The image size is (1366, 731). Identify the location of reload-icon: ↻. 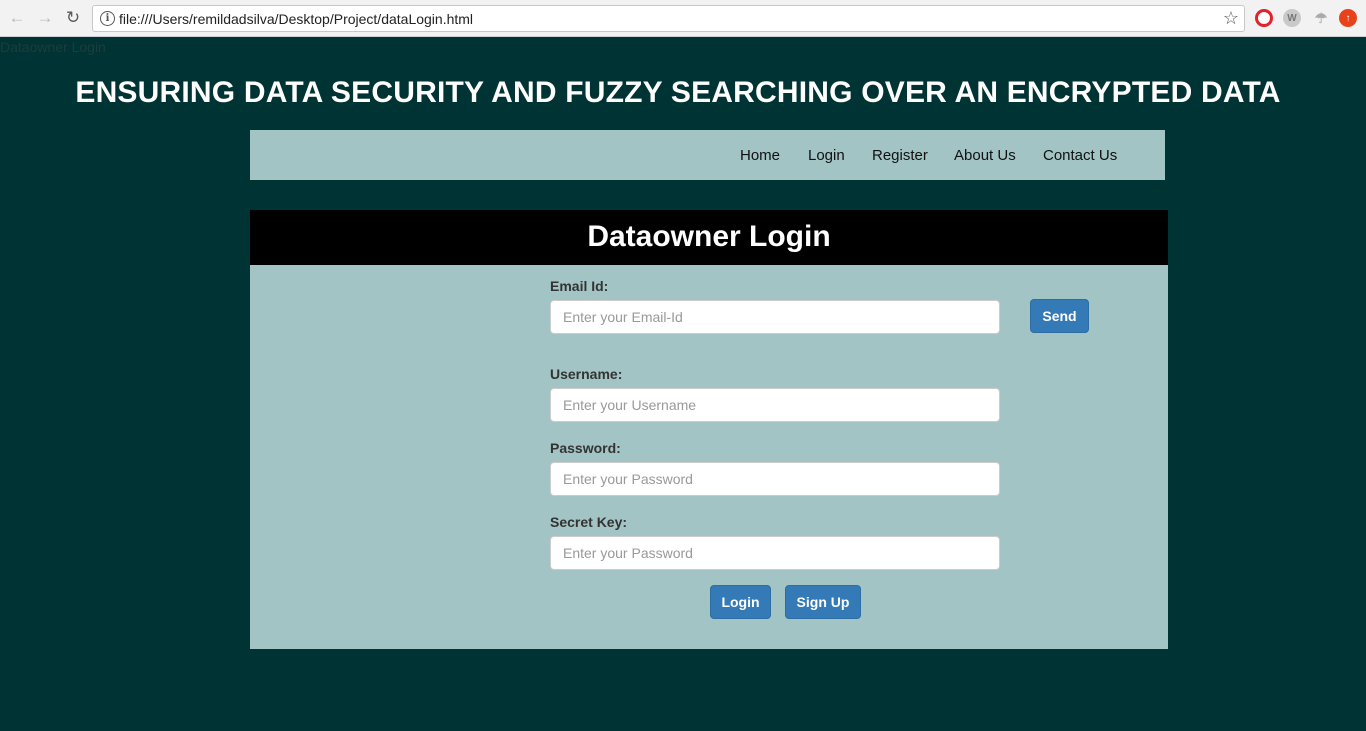
(73, 18).